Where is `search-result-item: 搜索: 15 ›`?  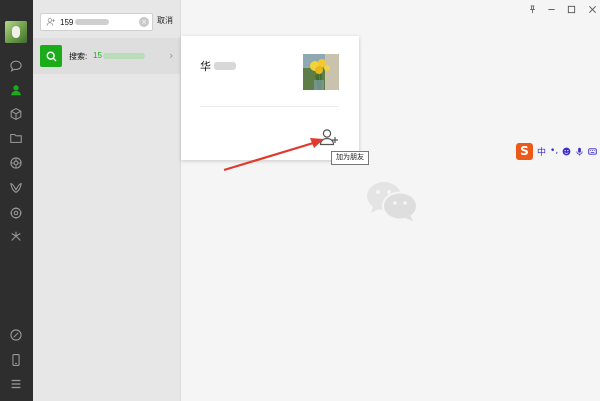 search-result-item: 搜索: 15 › is located at coordinates (107, 56).